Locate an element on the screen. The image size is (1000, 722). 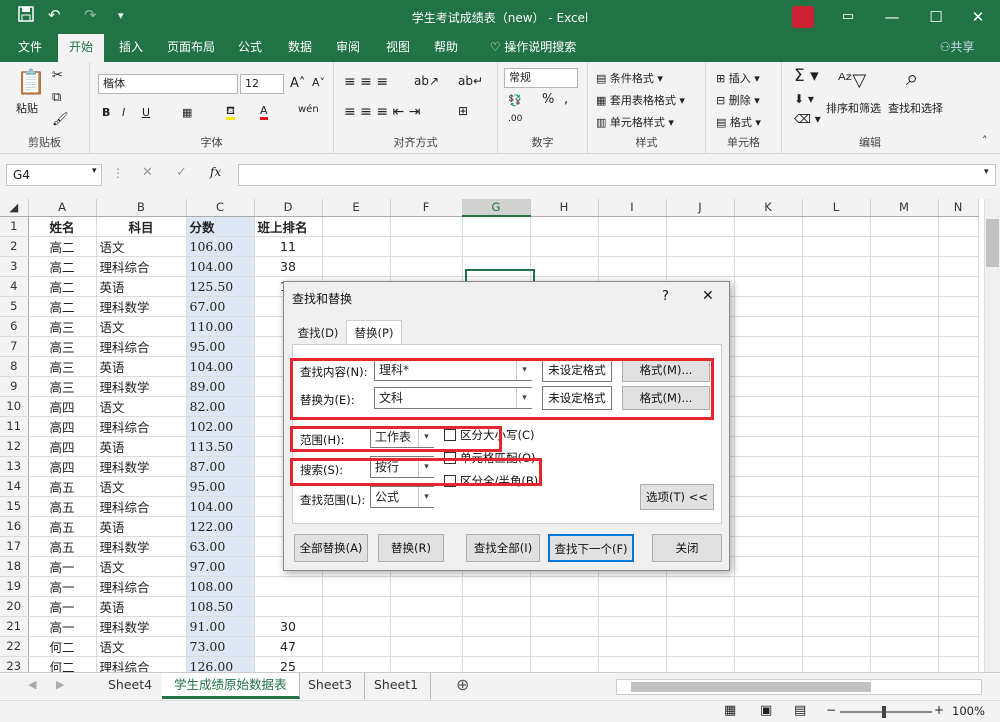
cell-c: 97.00 is located at coordinates (220, 566).